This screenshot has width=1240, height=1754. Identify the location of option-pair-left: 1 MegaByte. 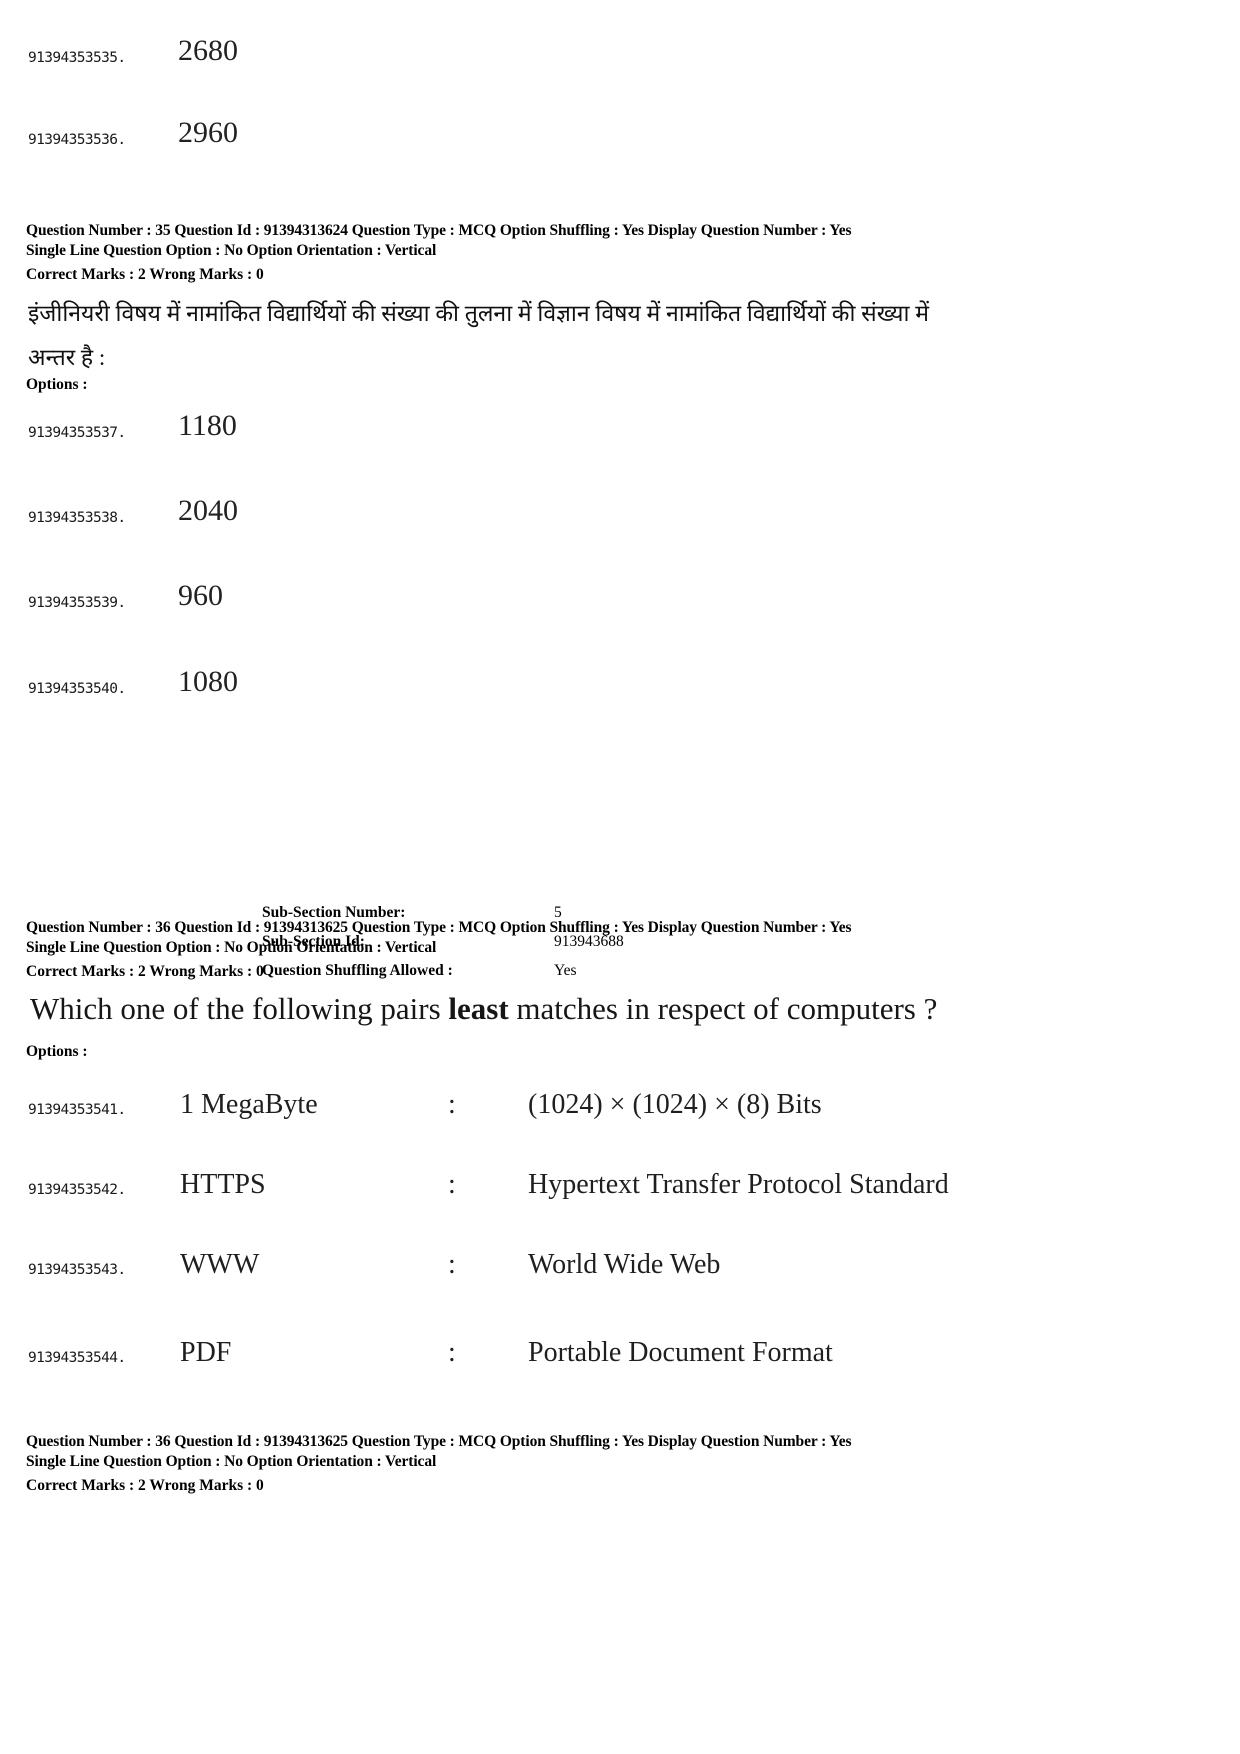
(249, 1104).